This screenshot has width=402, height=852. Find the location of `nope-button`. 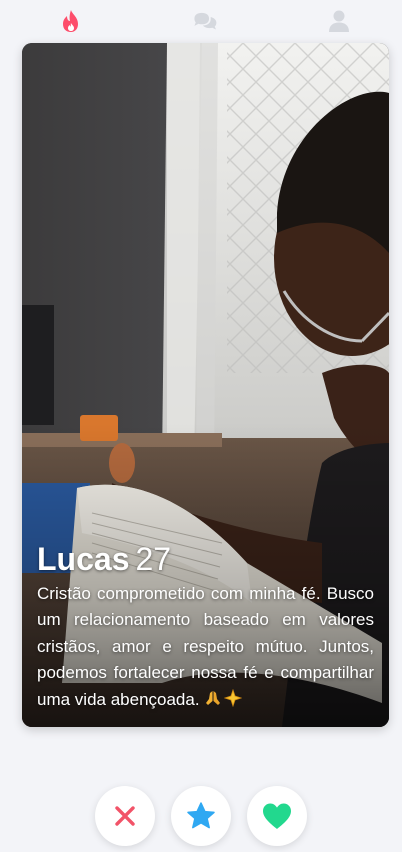

nope-button is located at coordinates (125, 816).